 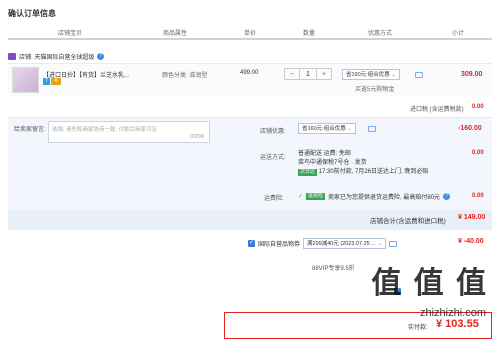 I want to click on item-row, so click(x=250, y=80).